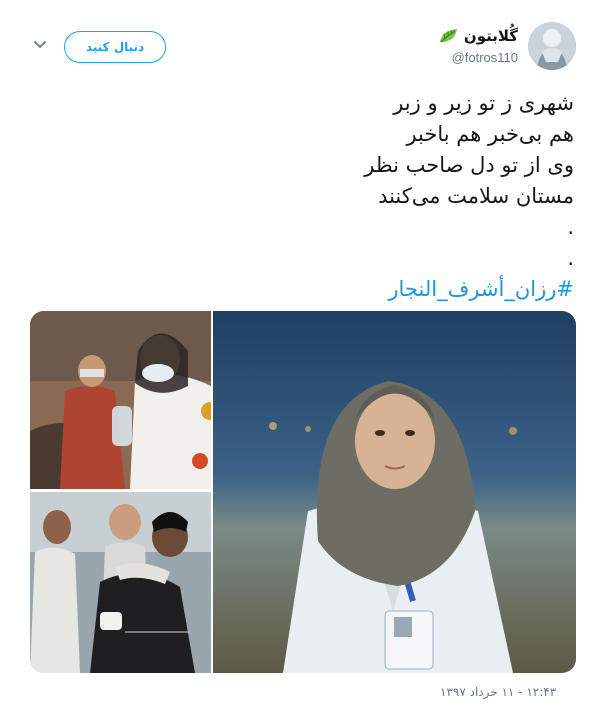 This screenshot has height=710, width=600. Describe the element at coordinates (314, 289) in the screenshot. I see `hashtag-link: #رزان_أشرف_النجار` at that location.